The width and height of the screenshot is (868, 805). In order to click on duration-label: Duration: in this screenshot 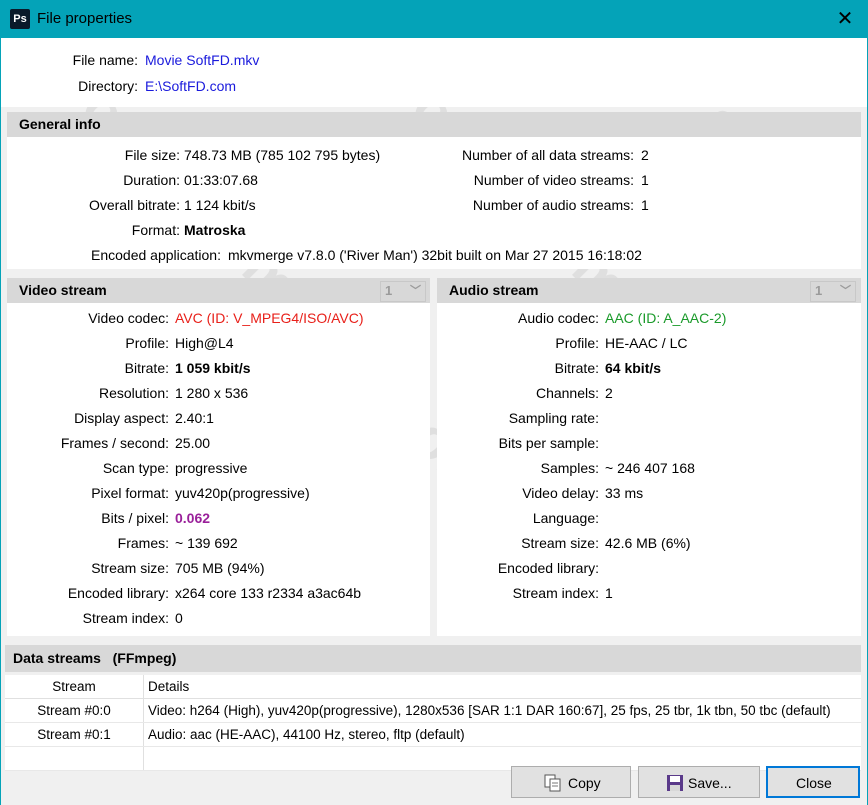, I will do `click(151, 180)`.